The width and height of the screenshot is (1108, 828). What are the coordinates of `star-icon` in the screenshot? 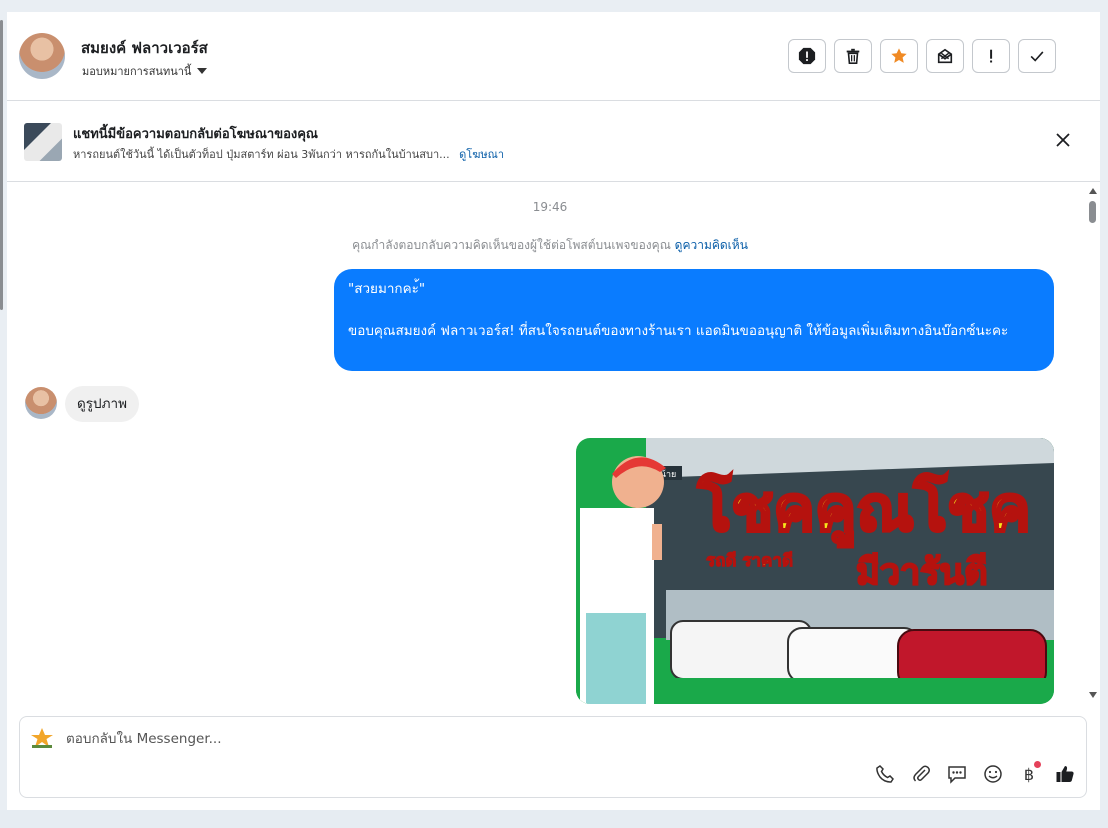 It's located at (899, 55).